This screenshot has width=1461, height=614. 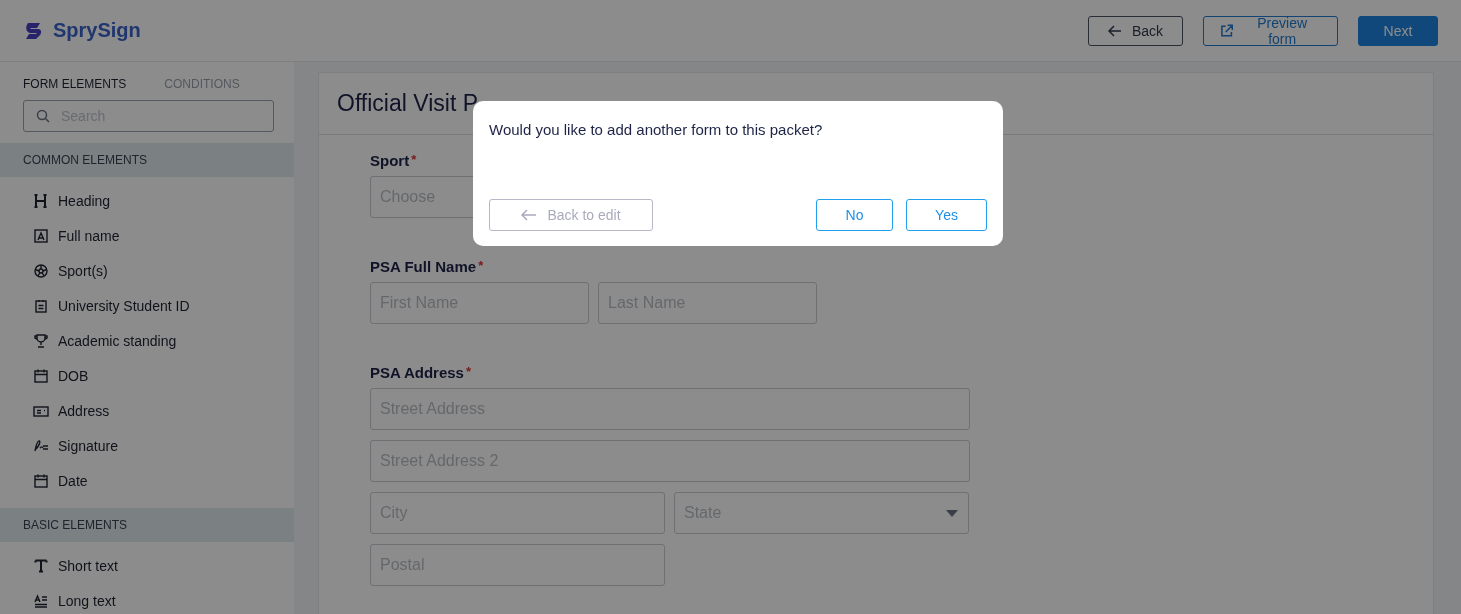 I want to click on element-item: DOB, so click(x=73, y=375).